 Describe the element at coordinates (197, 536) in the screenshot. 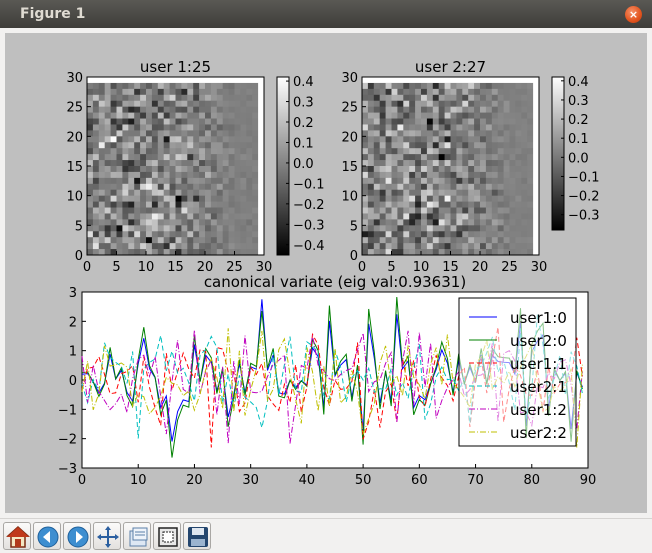

I see `save-button` at that location.